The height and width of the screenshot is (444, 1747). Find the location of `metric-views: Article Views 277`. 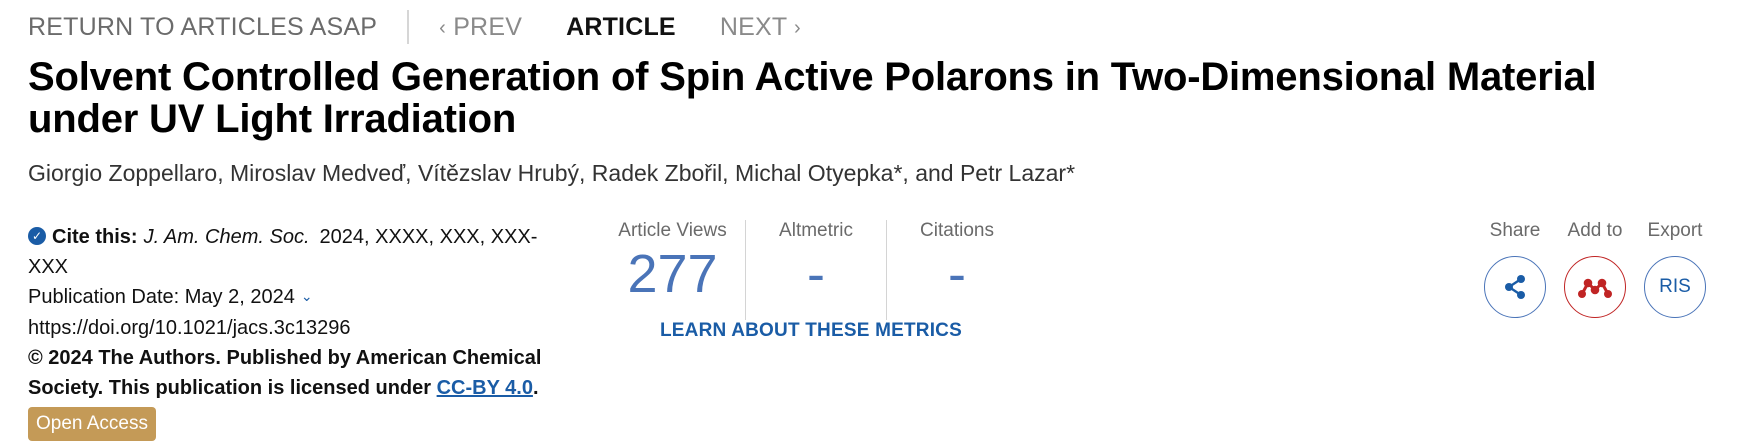

metric-views: Article Views 277 is located at coordinates (672, 270).